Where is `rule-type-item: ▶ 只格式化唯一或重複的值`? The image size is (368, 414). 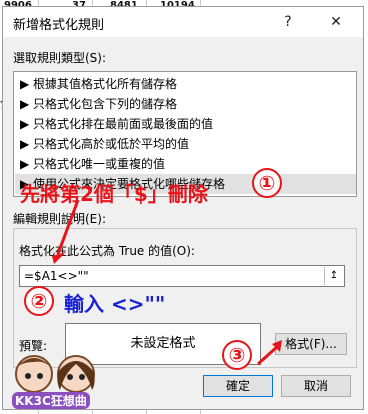
rule-type-item: ▶ 只格式化唯一或重複的值 is located at coordinates (92, 164).